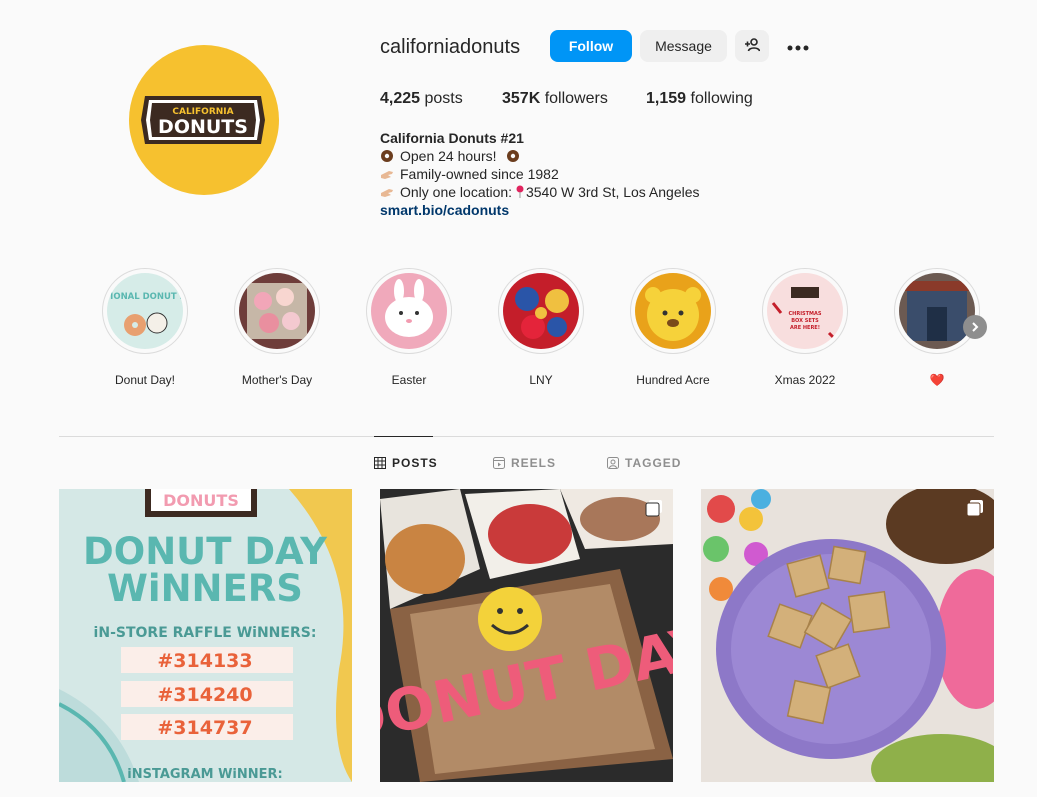 Image resolution: width=1037 pixels, height=797 pixels. What do you see at coordinates (380, 463) in the screenshot?
I see `grid-icon` at bounding box center [380, 463].